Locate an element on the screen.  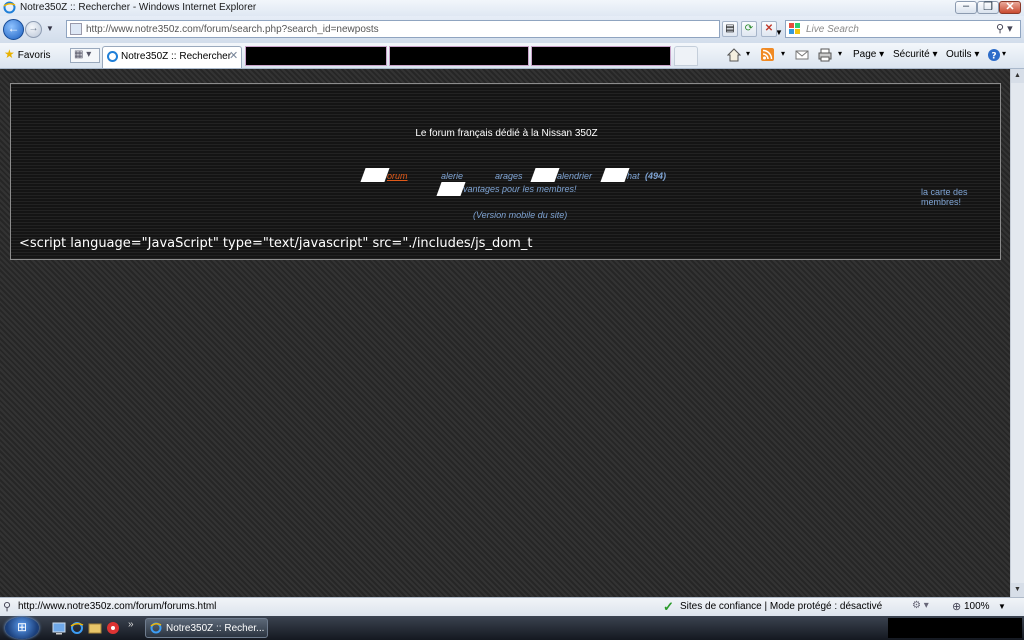
nav-link-garages: arages is located at coordinates (509, 176).